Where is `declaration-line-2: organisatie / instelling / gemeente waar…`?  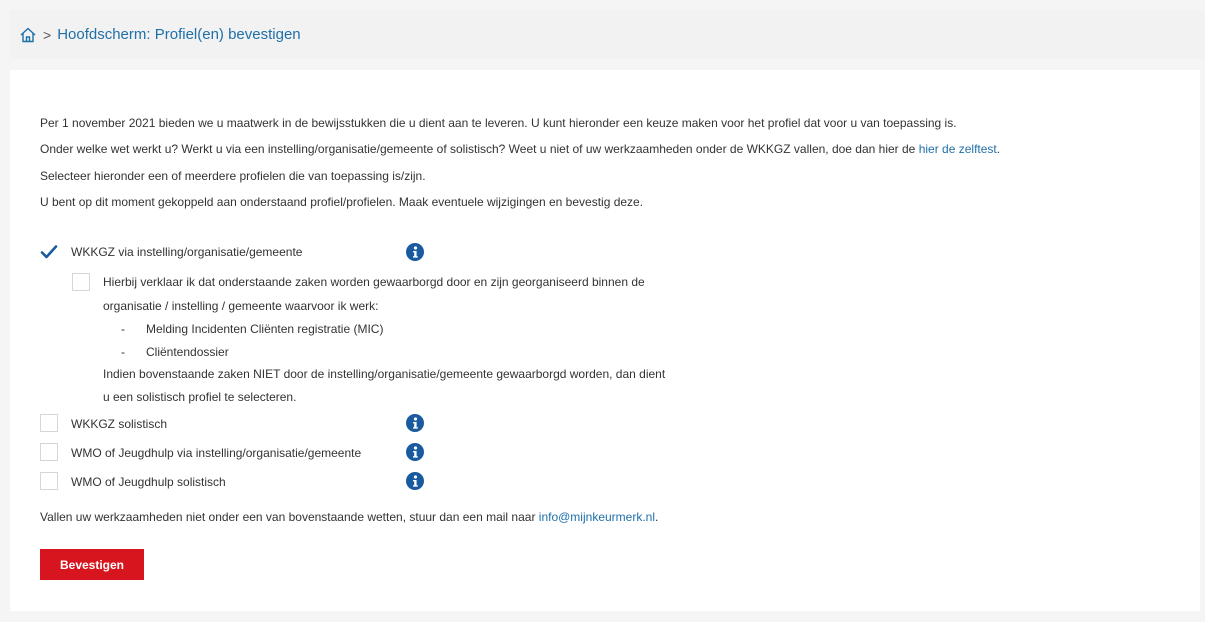
declaration-line-2: organisatie / instelling / gemeente waar… is located at coordinates (241, 306).